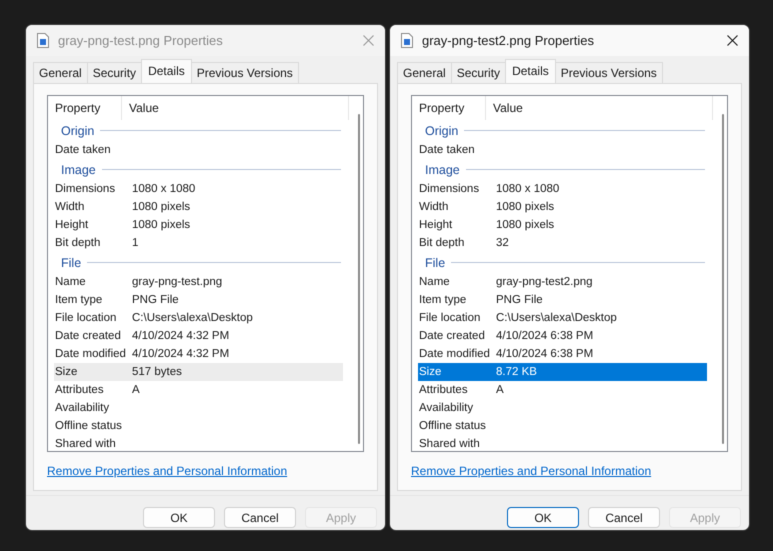 This screenshot has width=773, height=551. I want to click on property-row: Date created 4/10/2024 6:38 PM, so click(562, 336).